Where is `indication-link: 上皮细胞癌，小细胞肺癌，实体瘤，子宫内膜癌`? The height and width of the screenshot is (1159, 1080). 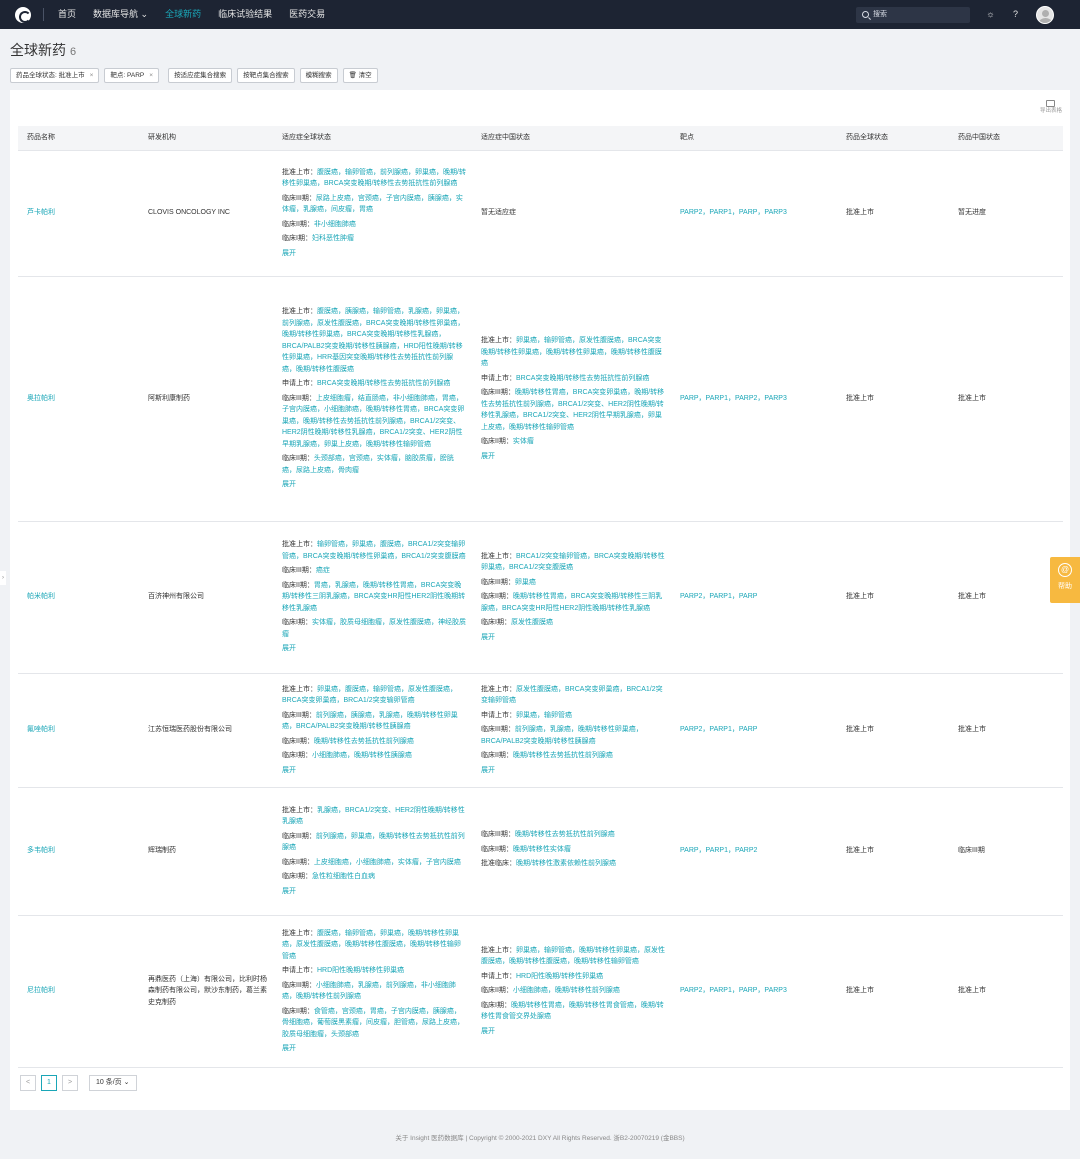
indication-link: 上皮细胞癌，小细胞肺癌，实体瘤，子宫内膜癌 is located at coordinates (387, 862).